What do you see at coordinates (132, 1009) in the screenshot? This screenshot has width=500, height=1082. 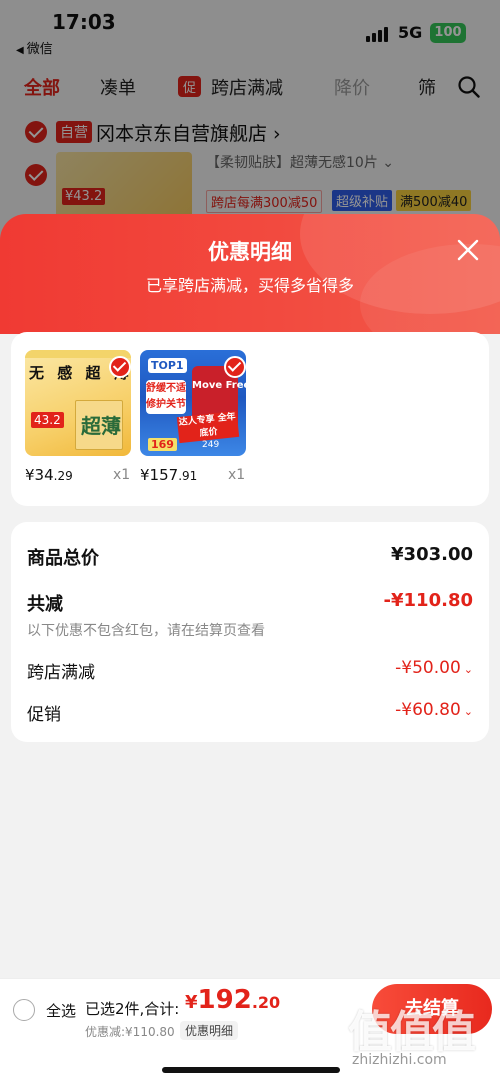 I see `selected-count-text: 已选2件,合计:` at bounding box center [132, 1009].